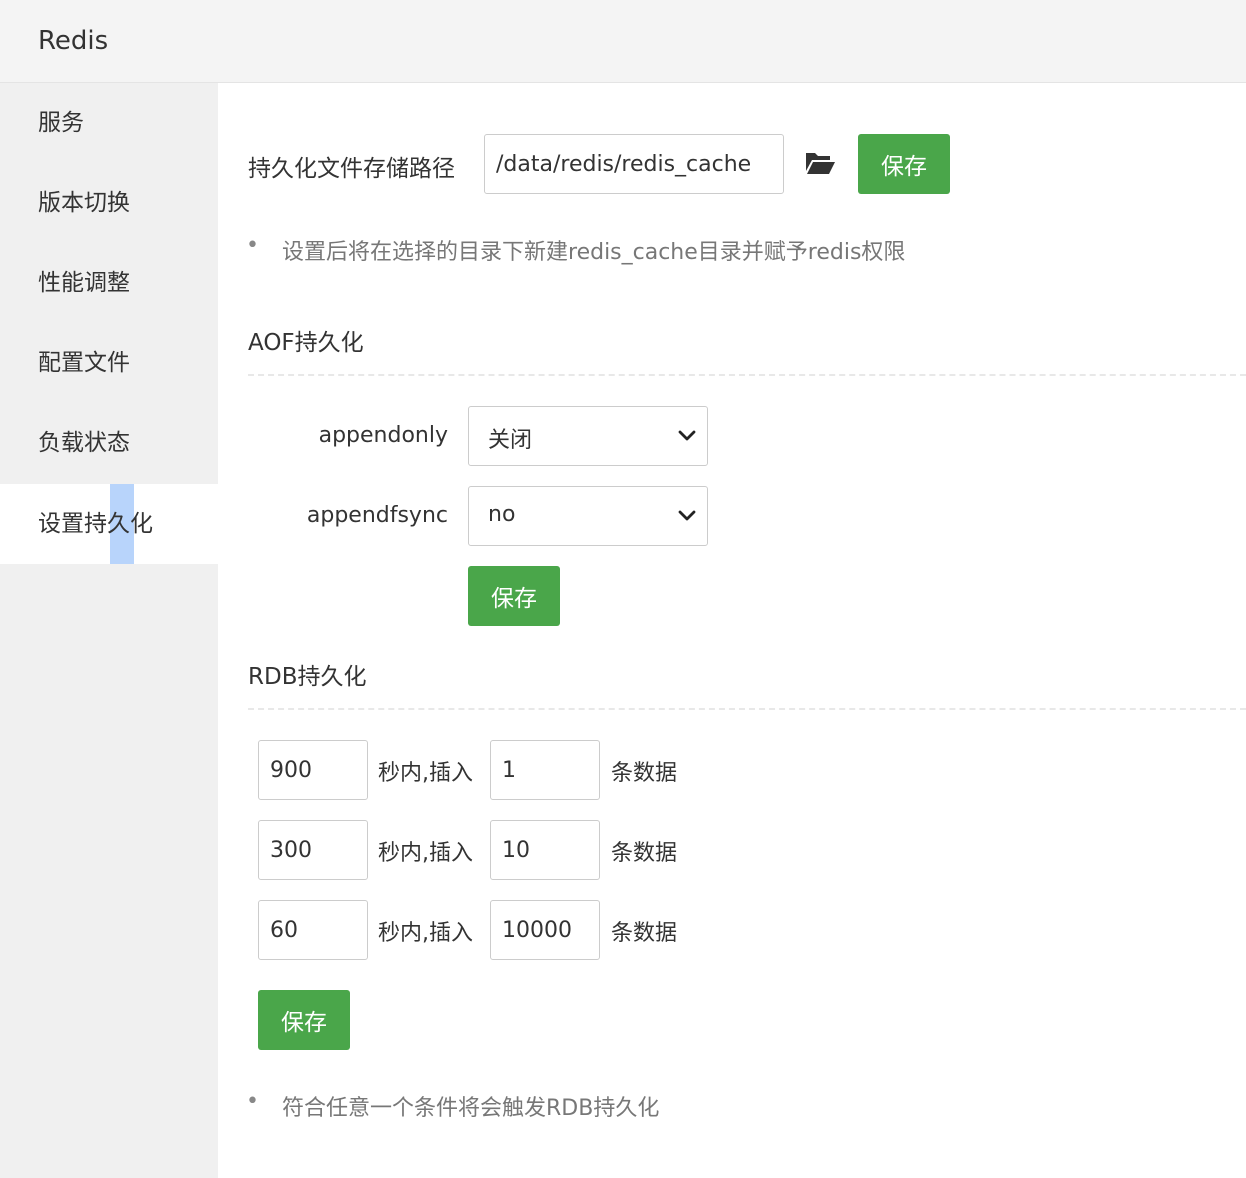 Image resolution: width=1246 pixels, height=1178 pixels. What do you see at coordinates (820, 163) in the screenshot?
I see `folder-open-icon` at bounding box center [820, 163].